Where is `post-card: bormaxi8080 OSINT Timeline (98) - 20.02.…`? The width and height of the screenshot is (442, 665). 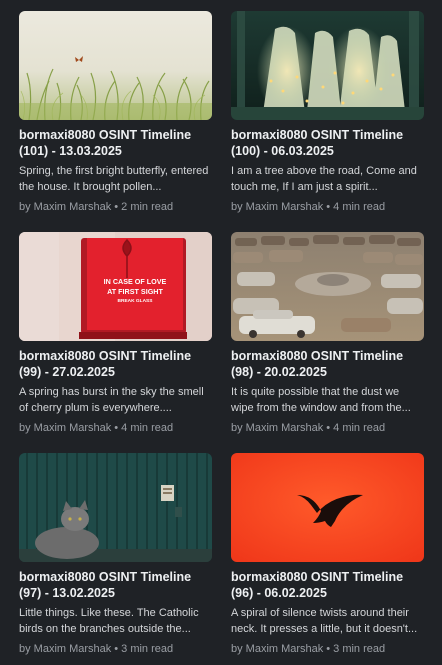
post-card: bormaxi8080 OSINT Timeline (98) - 20.02.… is located at coordinates (327, 338).